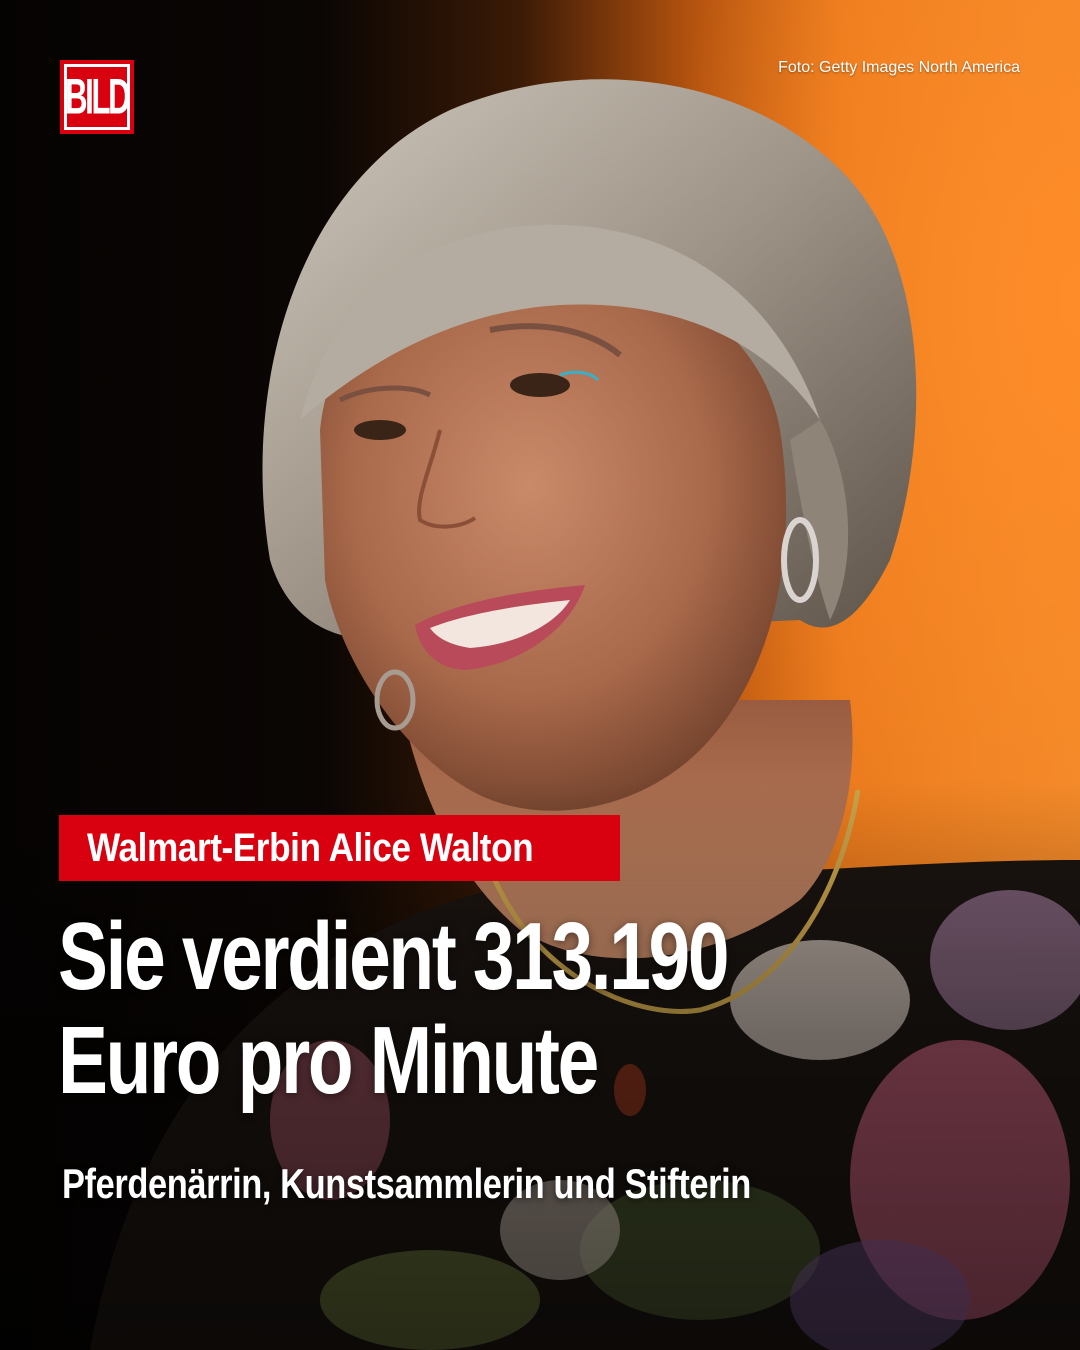 This screenshot has width=1080, height=1350. I want to click on kicker-label: Walmart-Erbin Alice Walton, so click(340, 848).